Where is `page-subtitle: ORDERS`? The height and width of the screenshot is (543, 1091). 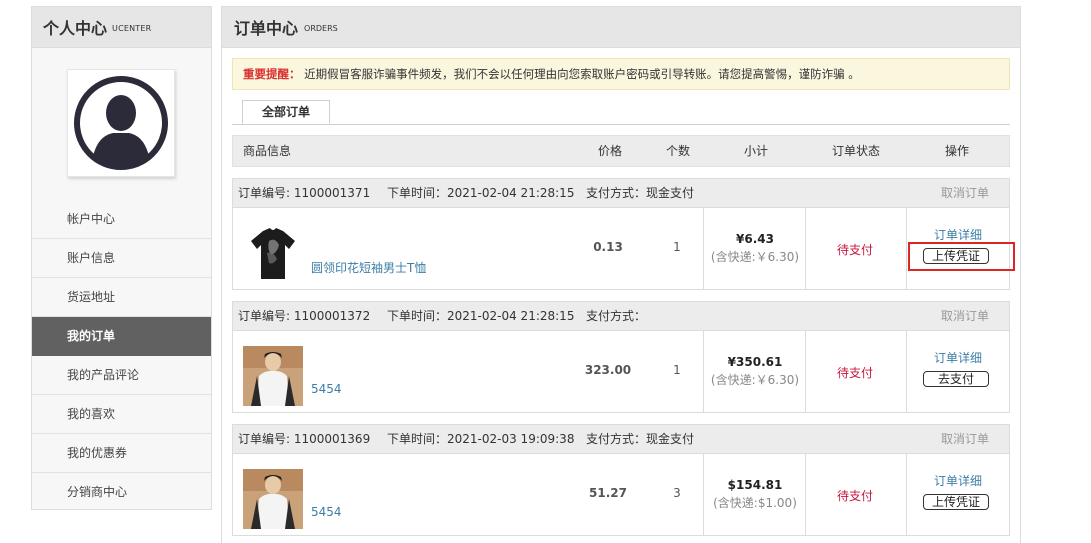
page-subtitle: ORDERS is located at coordinates (321, 28).